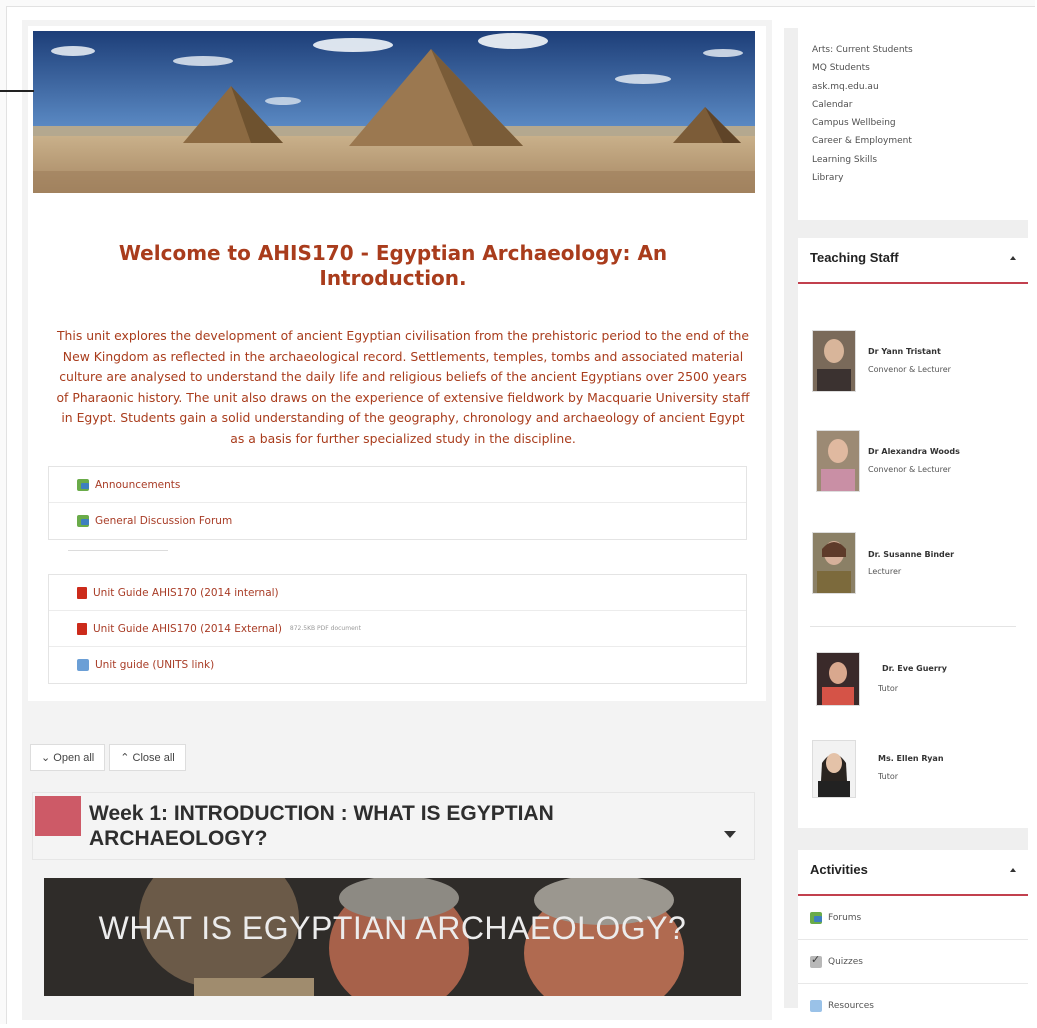  What do you see at coordinates (851, 1006) in the screenshot?
I see `activity-label: Resources` at bounding box center [851, 1006].